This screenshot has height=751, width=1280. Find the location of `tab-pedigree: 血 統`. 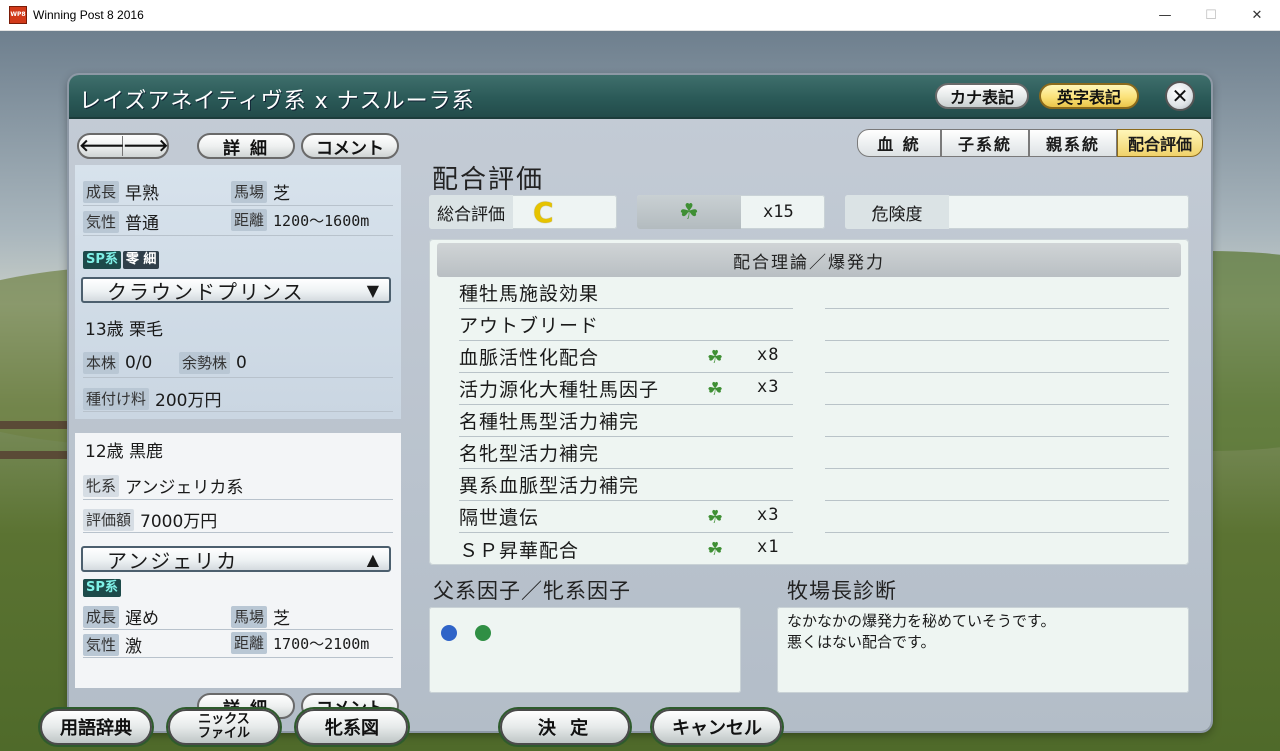

tab-pedigree: 血 統 is located at coordinates (899, 143).